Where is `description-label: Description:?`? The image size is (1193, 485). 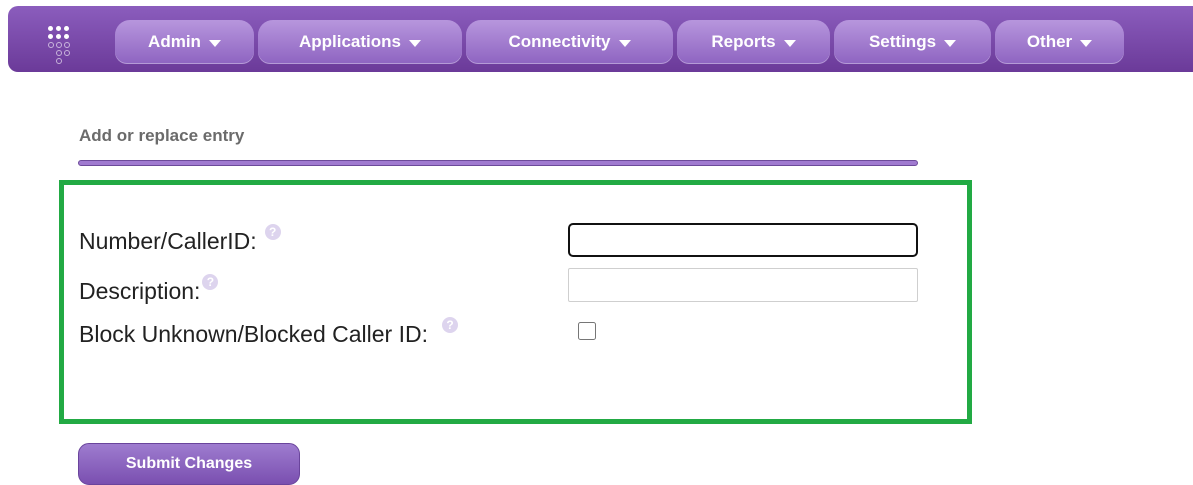 description-label: Description:? is located at coordinates (149, 289).